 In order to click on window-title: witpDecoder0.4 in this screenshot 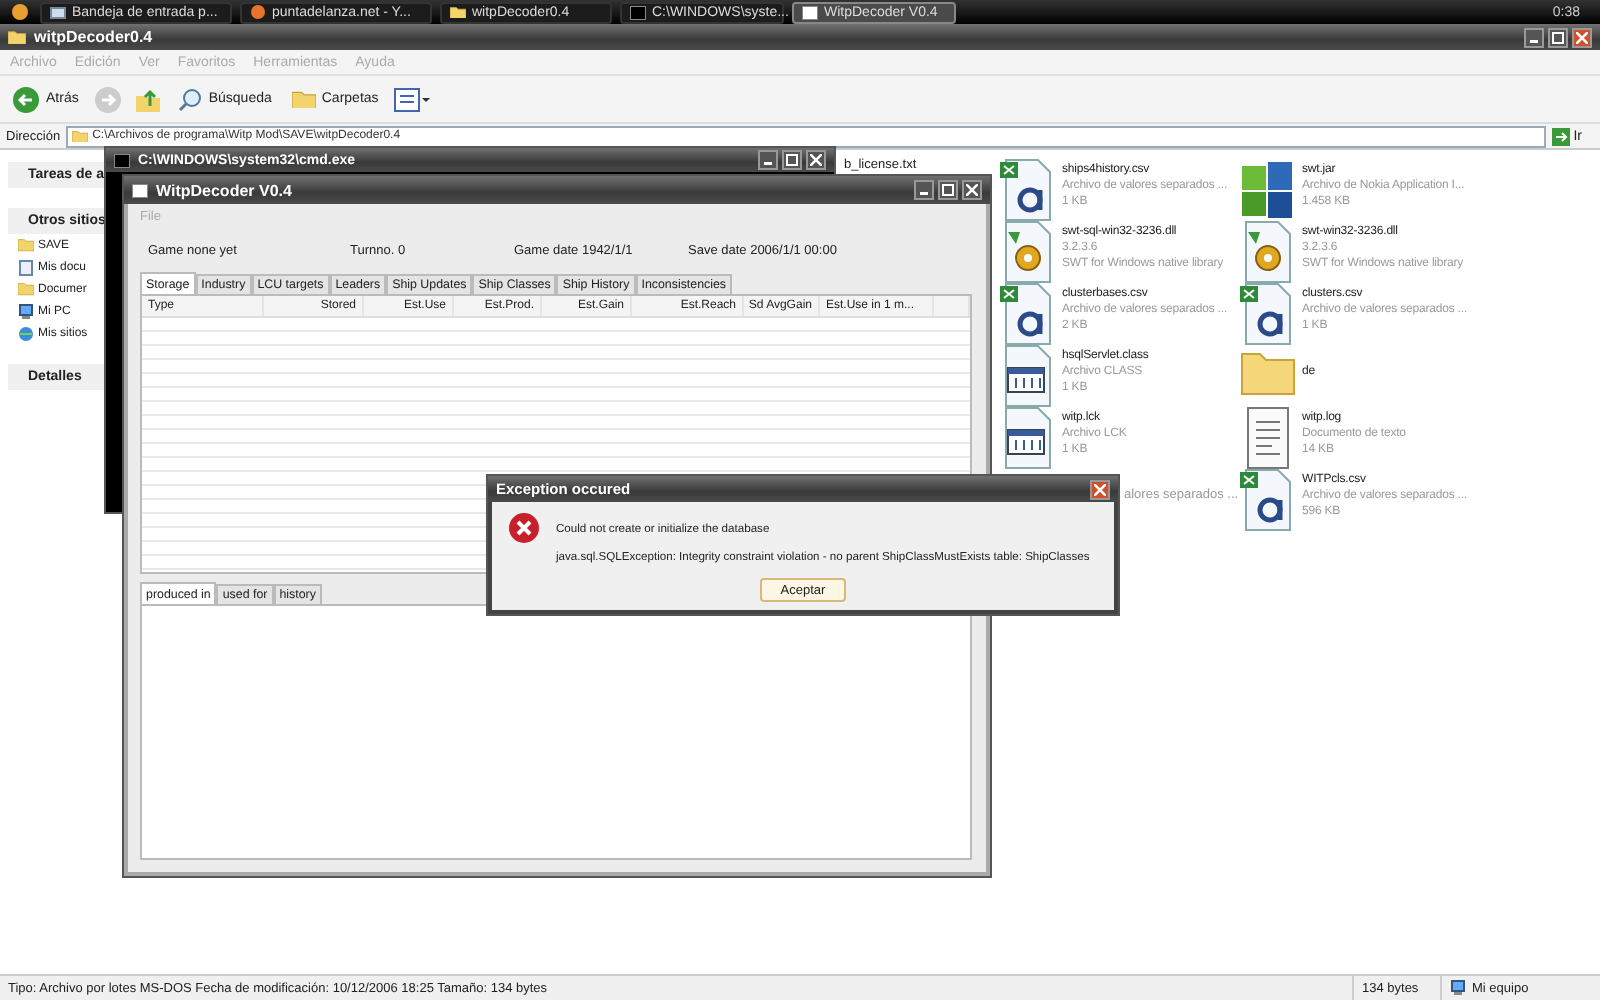, I will do `click(93, 37)`.